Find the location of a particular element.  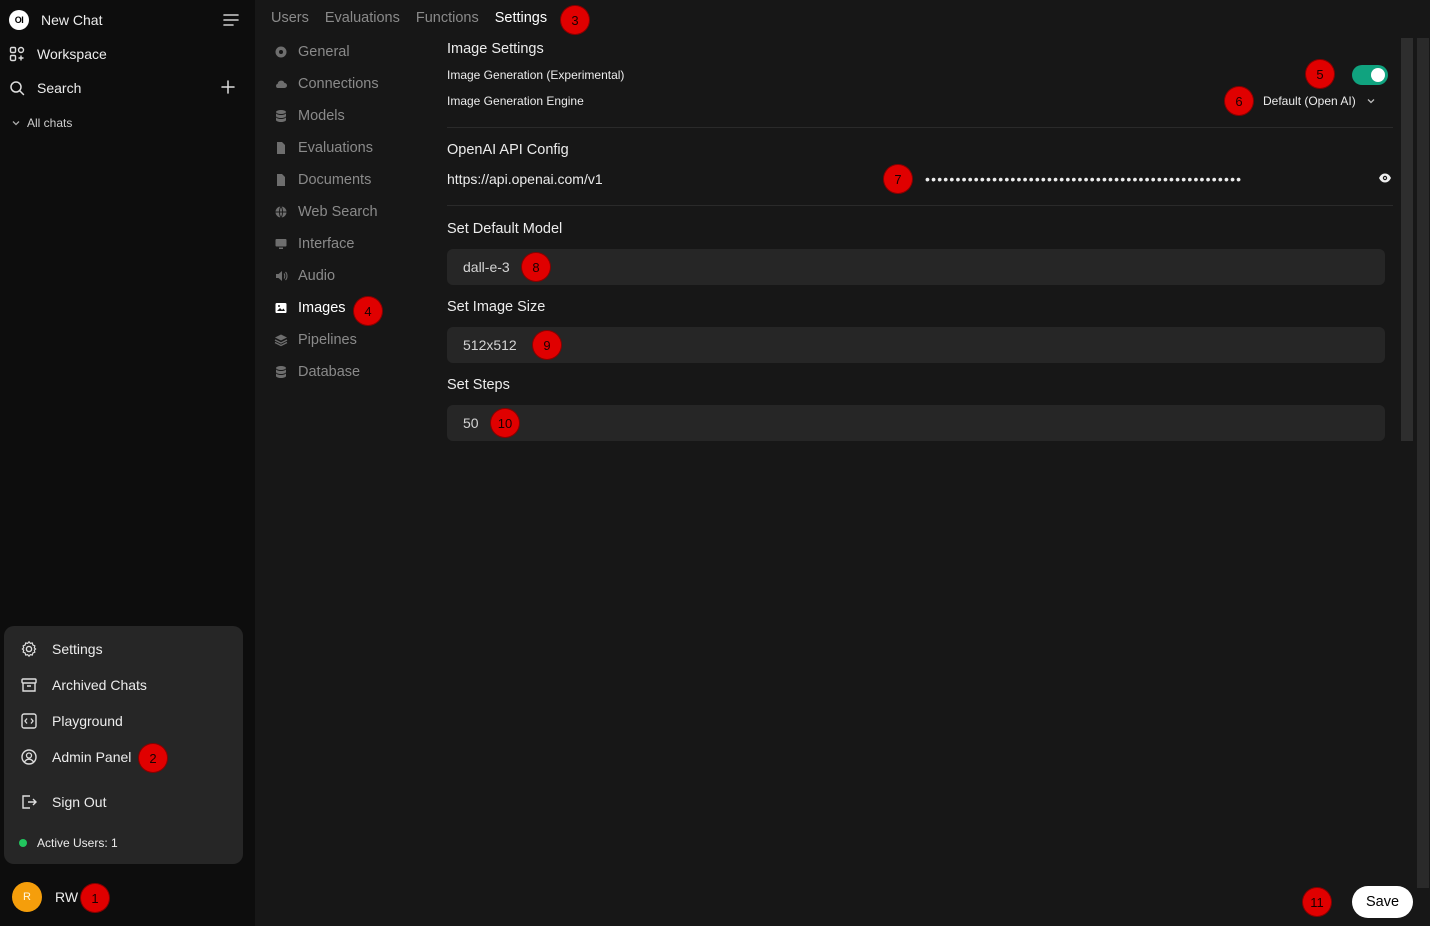

menu-signout-label: Sign Out is located at coordinates (79, 802).